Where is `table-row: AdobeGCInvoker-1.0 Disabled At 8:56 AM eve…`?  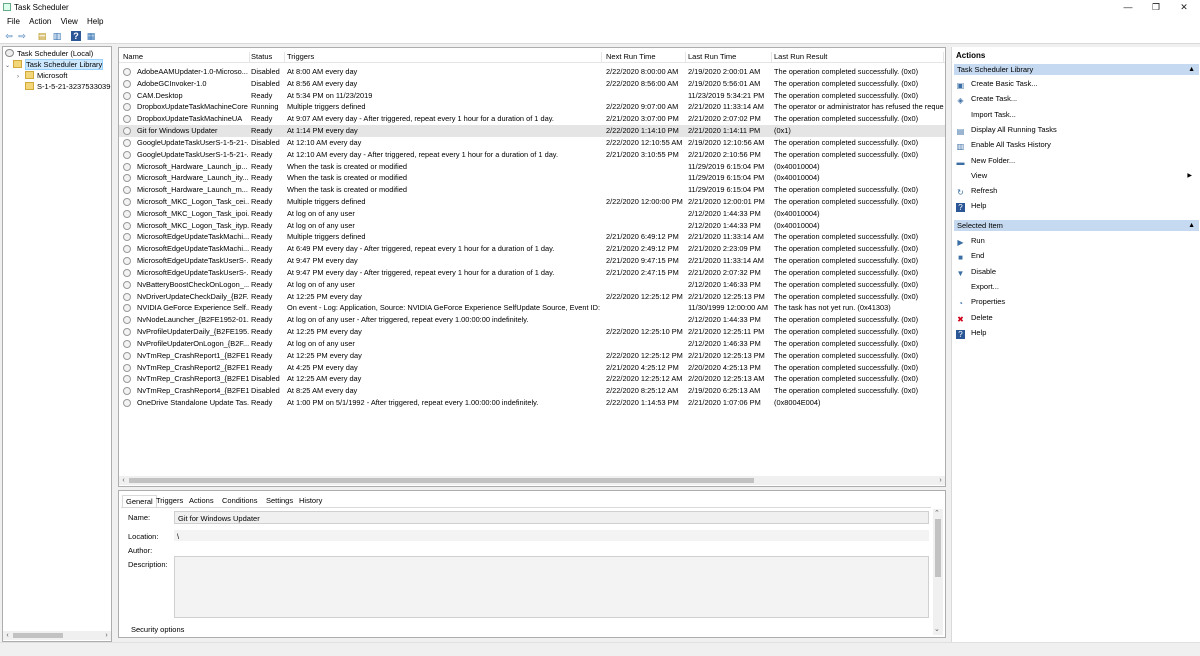
table-row: AdobeGCInvoker-1.0 Disabled At 8:56 AM eve… is located at coordinates (532, 84).